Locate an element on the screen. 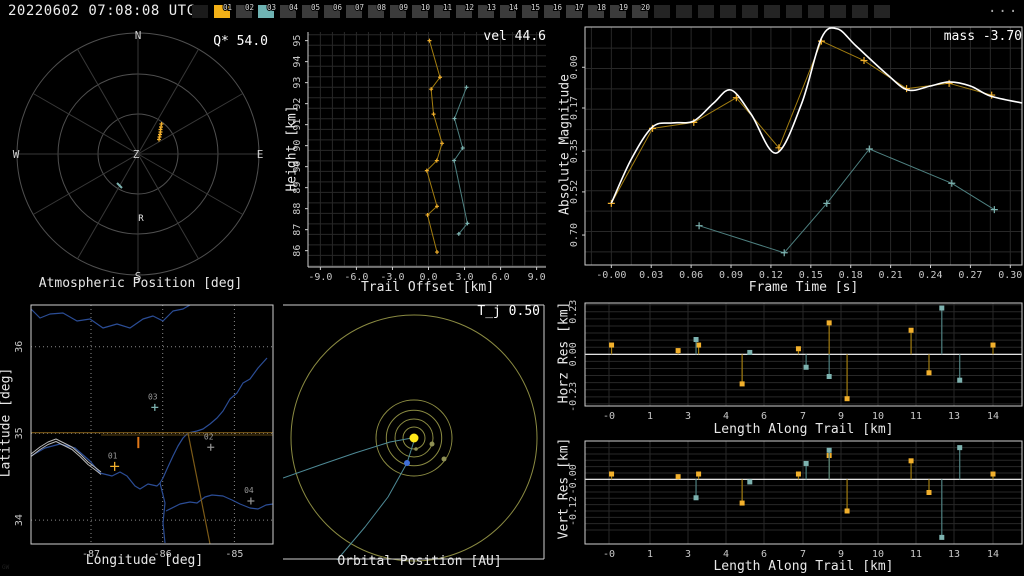 The width and height of the screenshot is (1024, 576). rivers is located at coordinates (152, 424).